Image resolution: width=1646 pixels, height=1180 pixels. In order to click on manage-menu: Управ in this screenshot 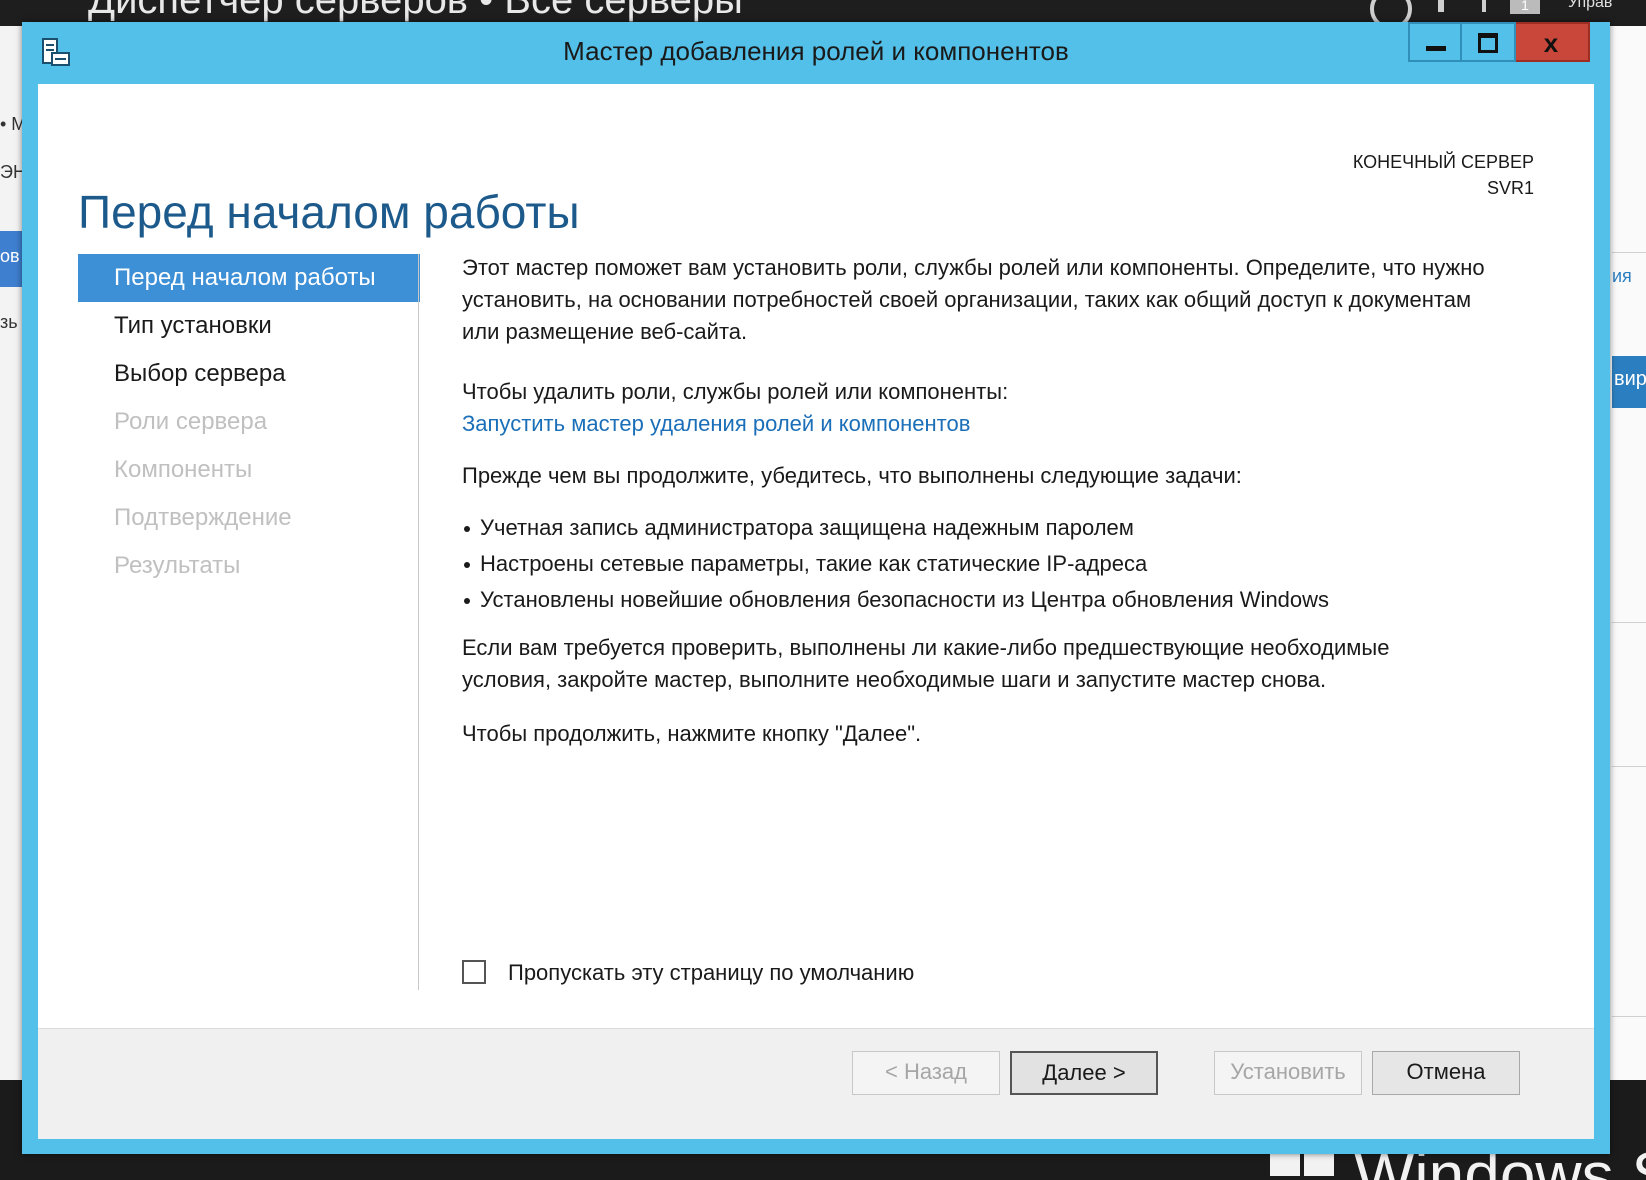, I will do `click(1590, 6)`.